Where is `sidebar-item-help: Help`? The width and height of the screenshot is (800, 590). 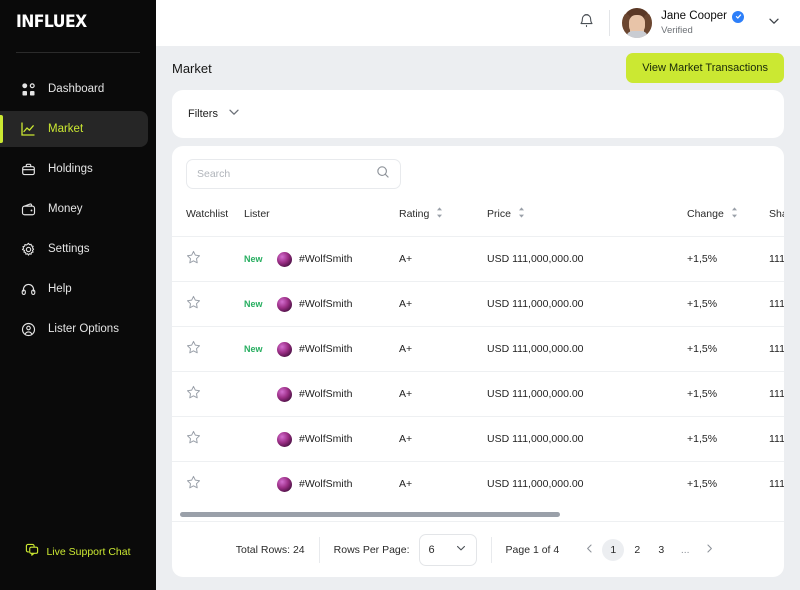
sidebar-item-help: Help is located at coordinates (74, 289).